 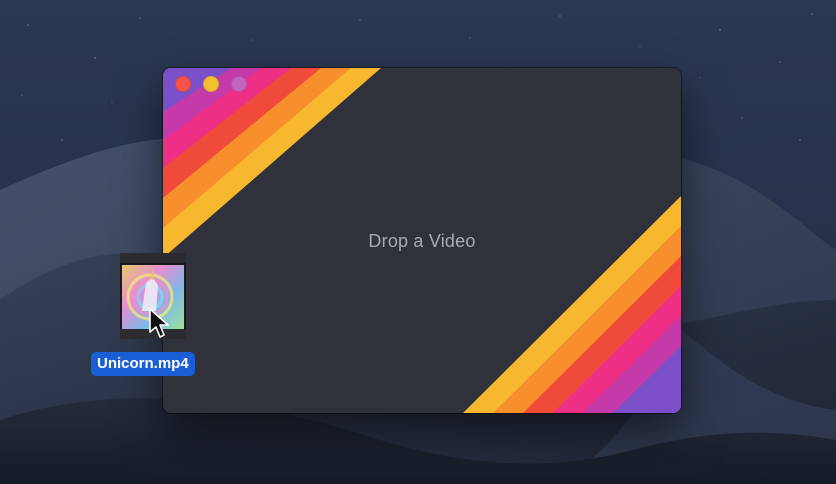 I want to click on file-name-label: Unicorn.mp4, so click(x=143, y=364).